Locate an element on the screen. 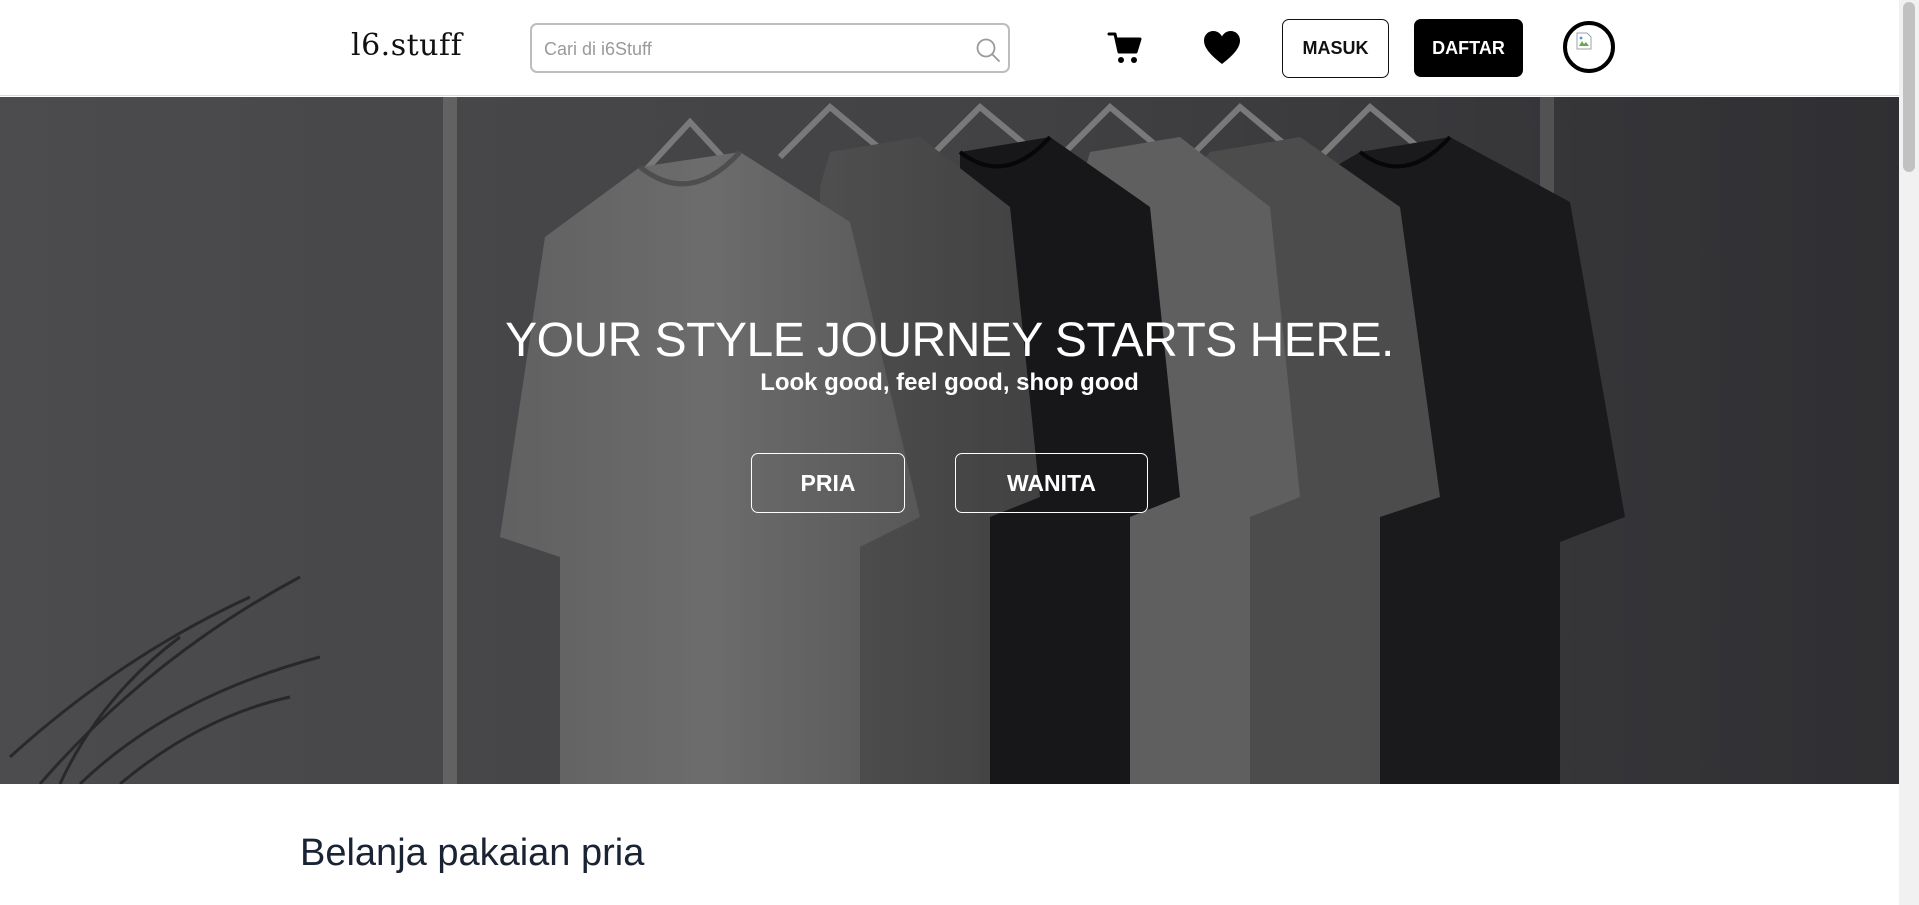  avatar is located at coordinates (1589, 47).